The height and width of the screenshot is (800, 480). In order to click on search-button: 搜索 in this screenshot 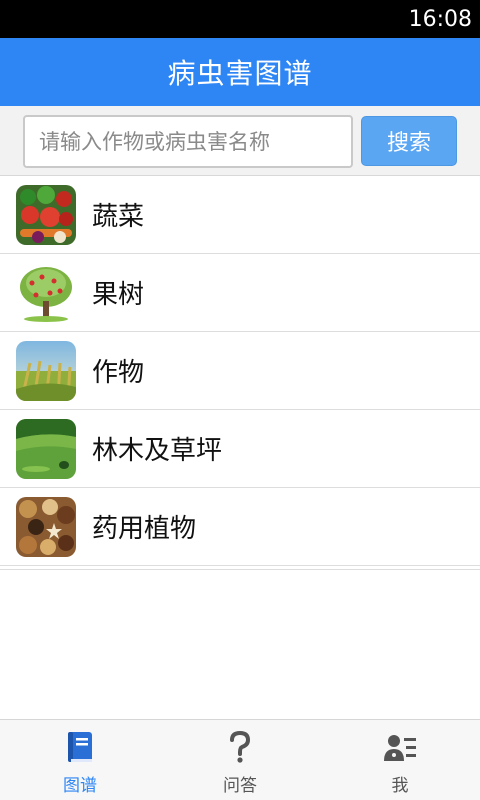, I will do `click(409, 141)`.